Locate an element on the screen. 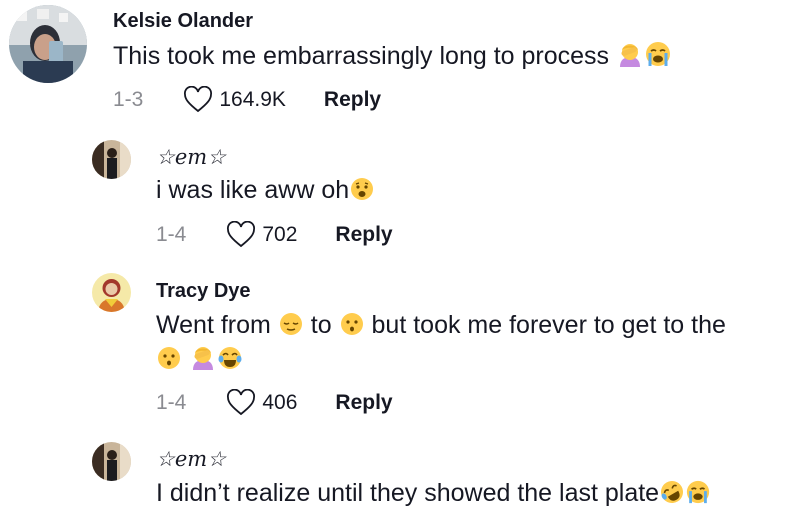 Image resolution: width=788 pixels, height=522 pixels. comment-text: i was like aww oh is located at coordinates (265, 192).